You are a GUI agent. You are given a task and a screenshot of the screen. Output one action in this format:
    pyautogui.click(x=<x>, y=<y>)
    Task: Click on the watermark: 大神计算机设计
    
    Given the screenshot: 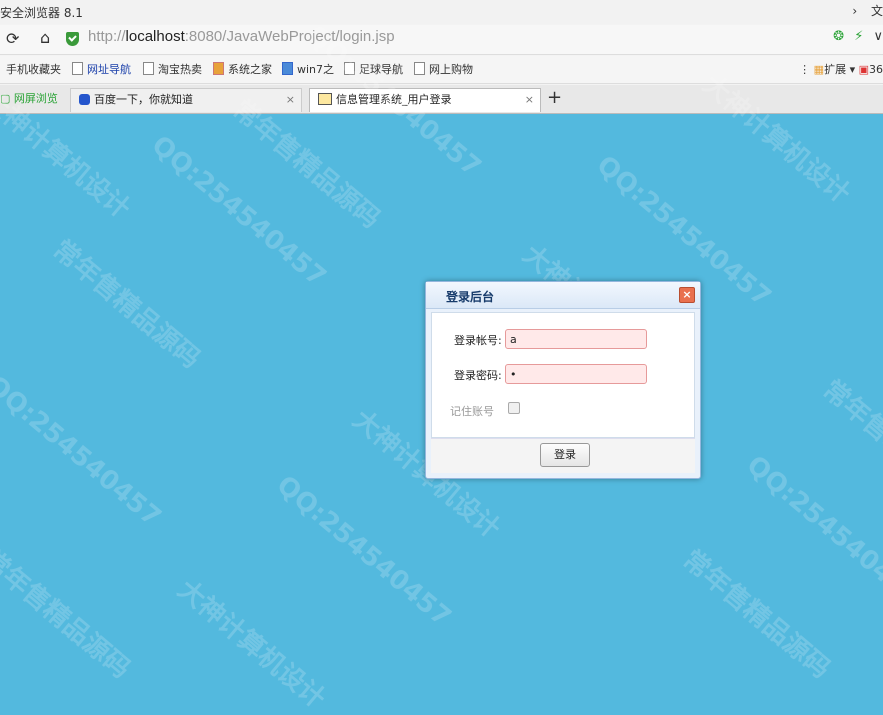 What is the action you would take?
    pyautogui.click(x=251, y=644)
    